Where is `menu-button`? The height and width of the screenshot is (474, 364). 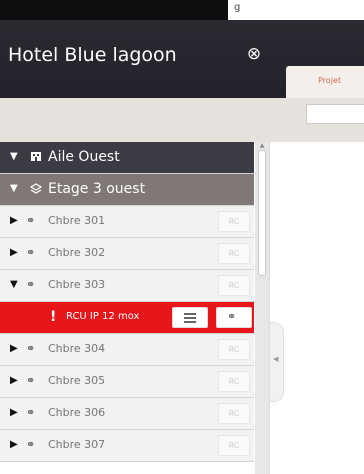 menu-button is located at coordinates (190, 317).